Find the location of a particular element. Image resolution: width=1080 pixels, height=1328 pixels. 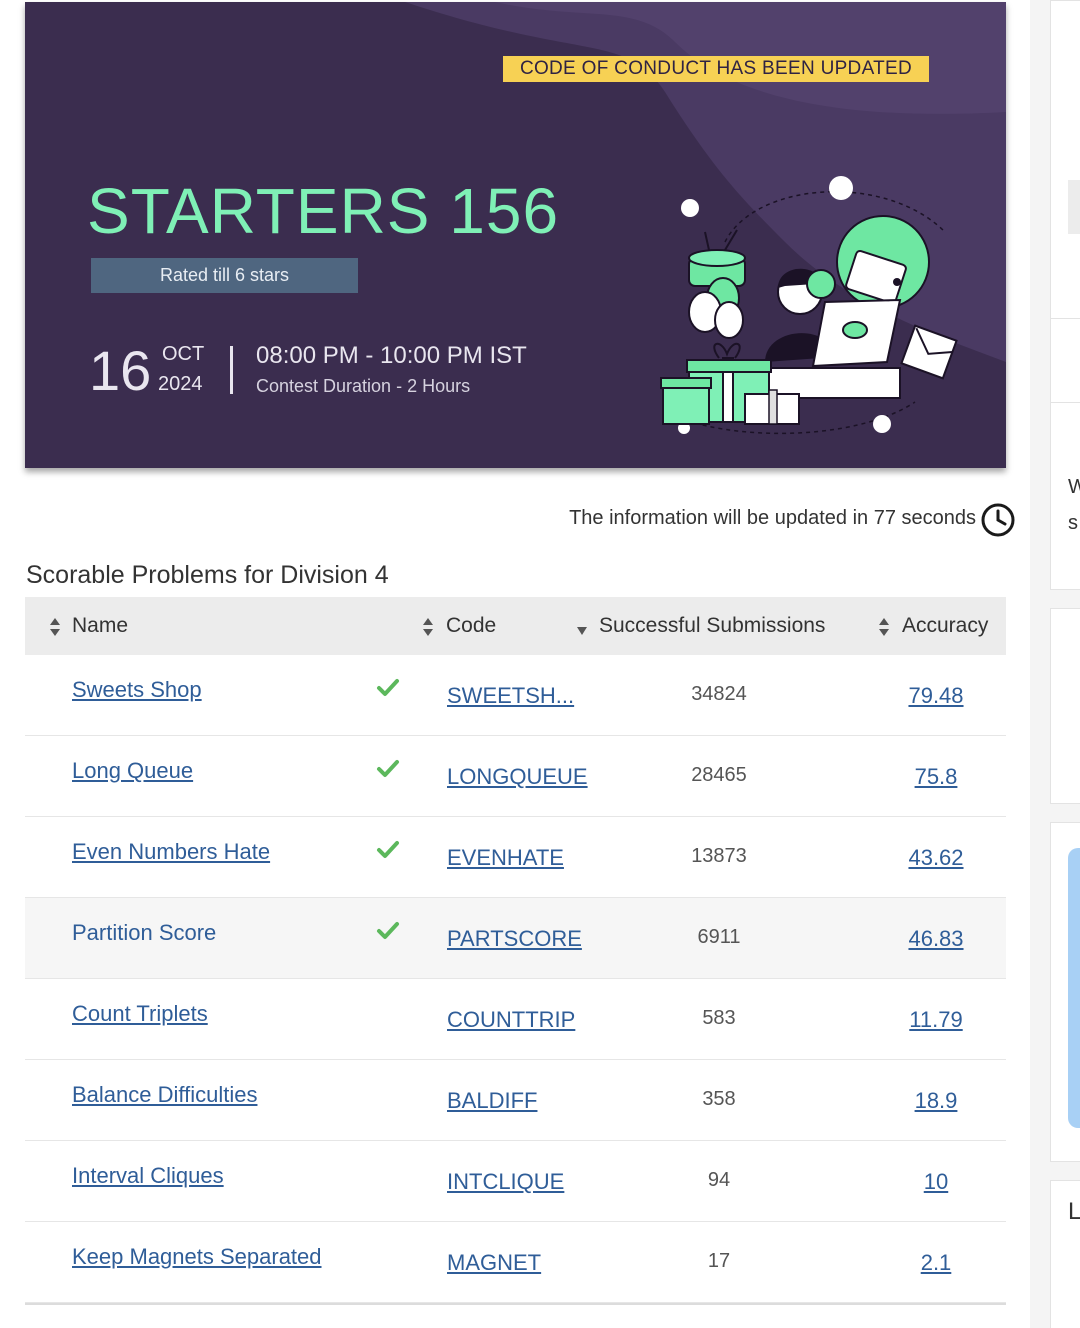

problem-name-link: Count Triplets is located at coordinates (140, 1014).